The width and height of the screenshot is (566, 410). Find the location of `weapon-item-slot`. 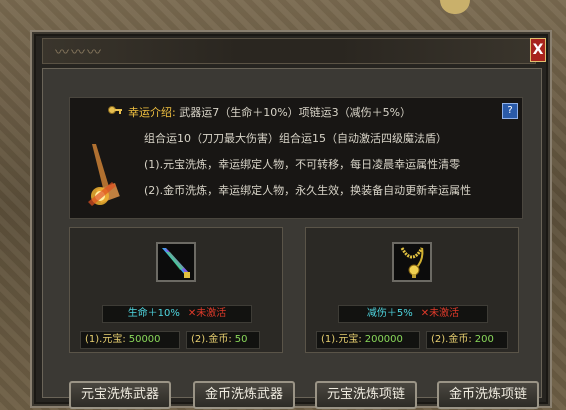

weapon-item-slot is located at coordinates (176, 262).